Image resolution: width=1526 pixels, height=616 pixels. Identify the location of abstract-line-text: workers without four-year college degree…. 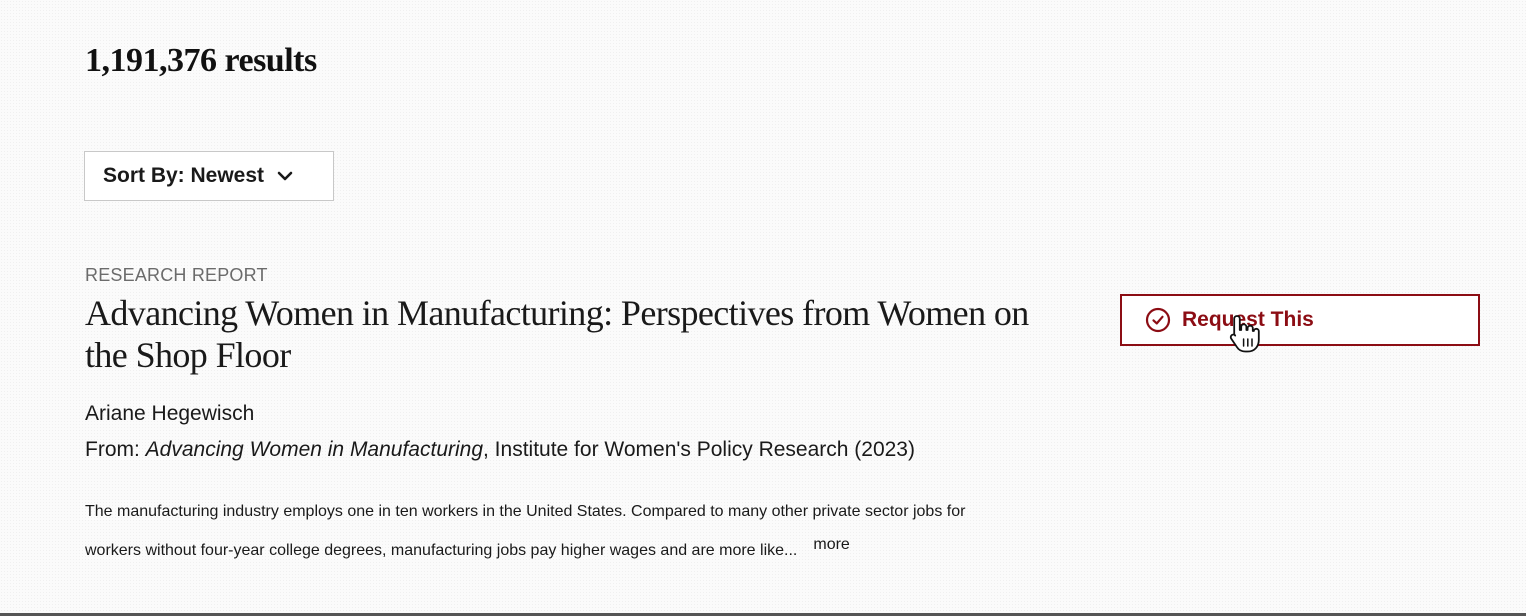
(441, 550).